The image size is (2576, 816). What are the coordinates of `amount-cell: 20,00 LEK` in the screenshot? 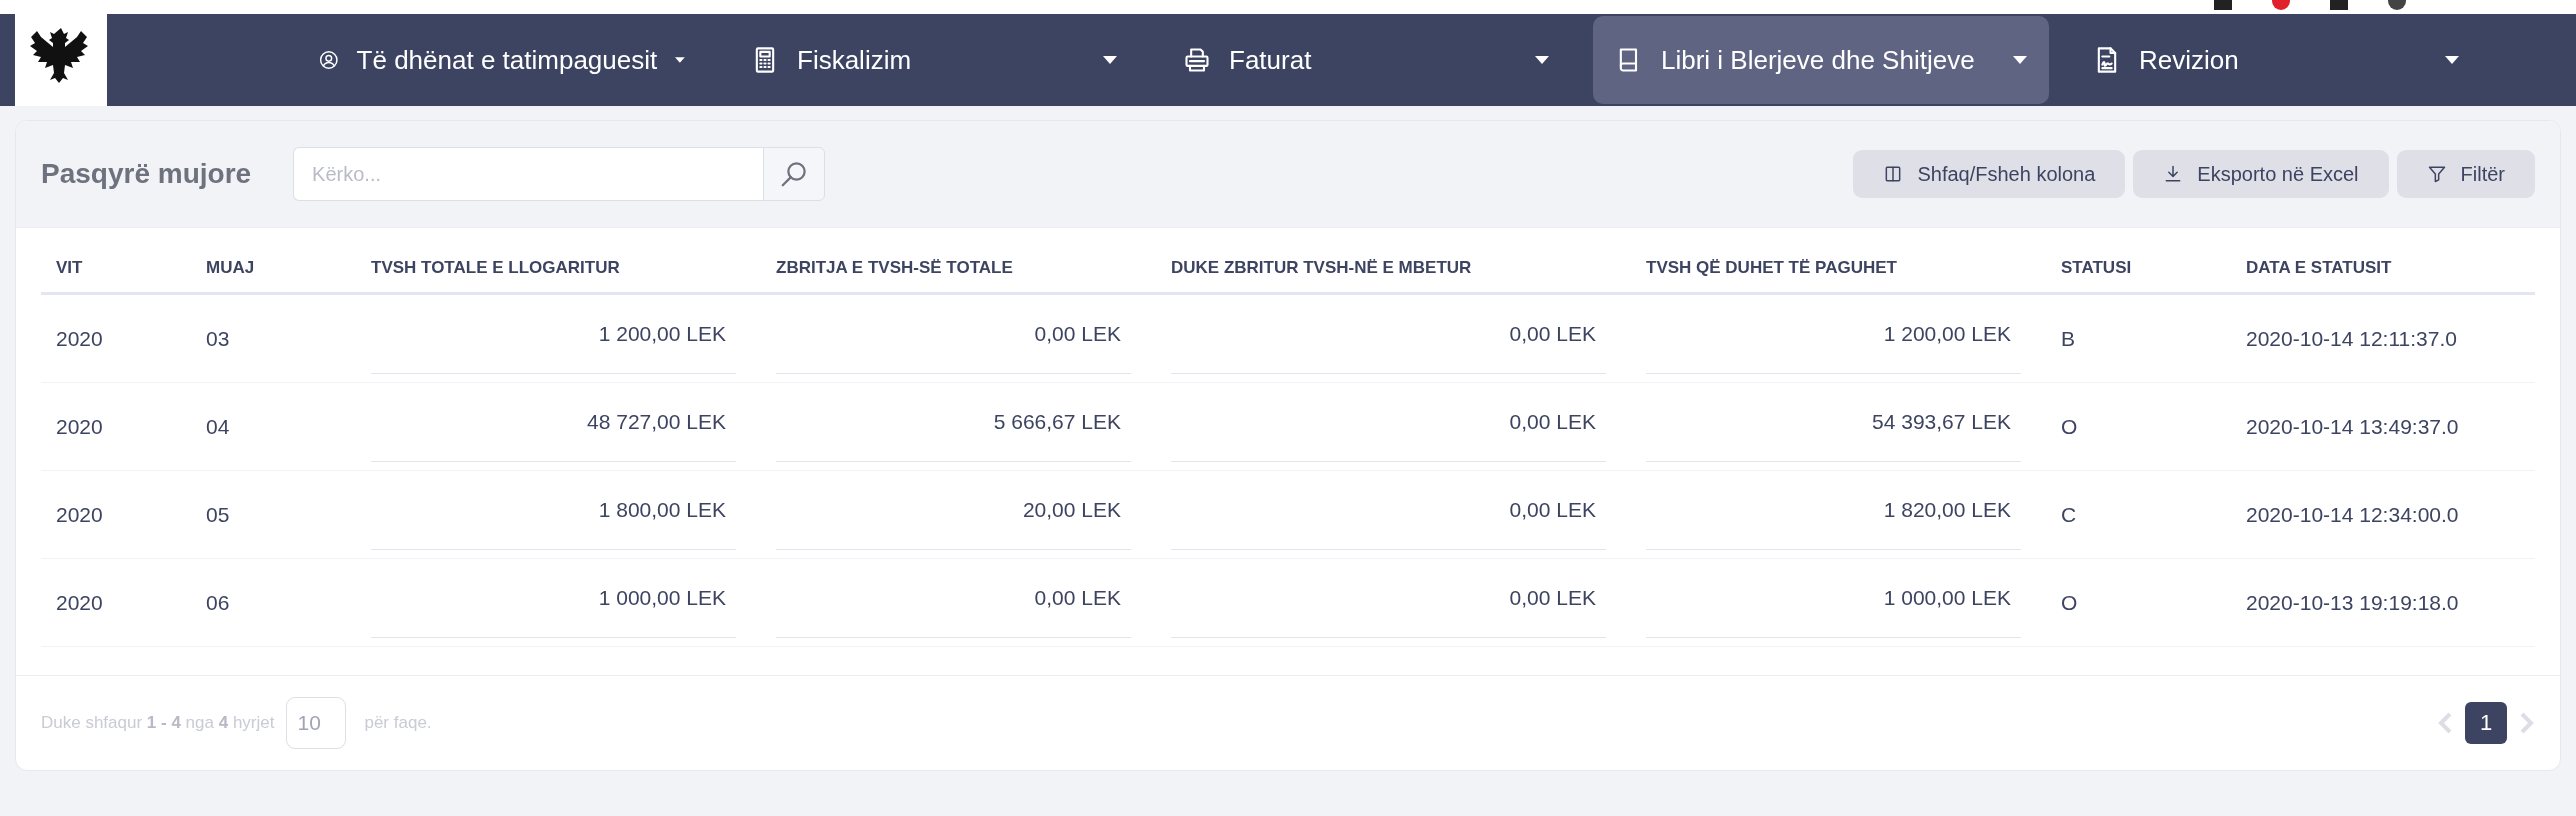 It's located at (953, 510).